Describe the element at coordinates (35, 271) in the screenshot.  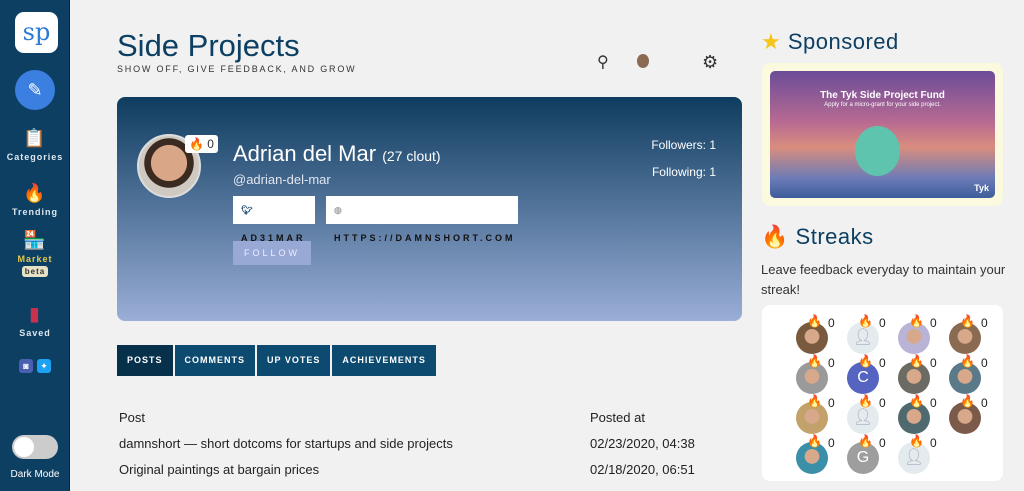
I see `beta-badge: beta` at that location.